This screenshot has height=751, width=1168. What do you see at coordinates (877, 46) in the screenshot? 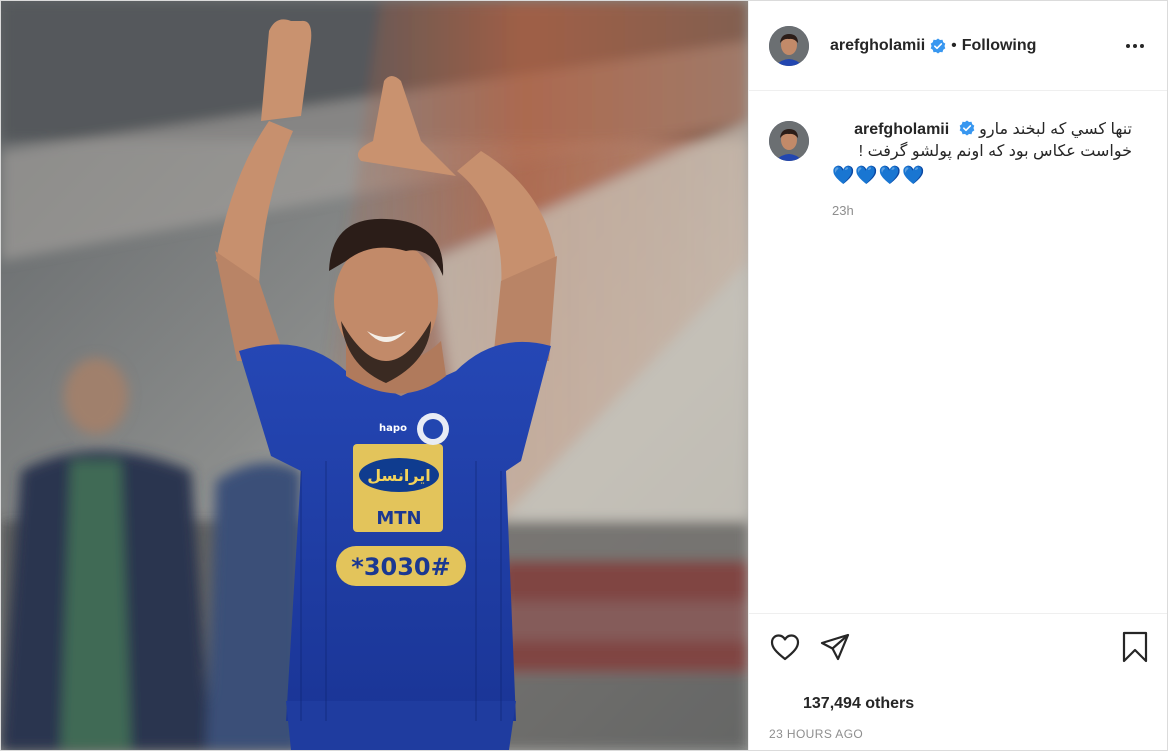
I see `author-username: arefgholamii` at bounding box center [877, 46].